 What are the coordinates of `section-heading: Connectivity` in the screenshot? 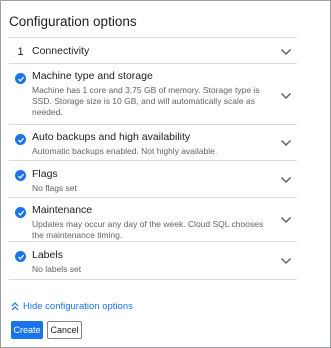 It's located at (61, 51).